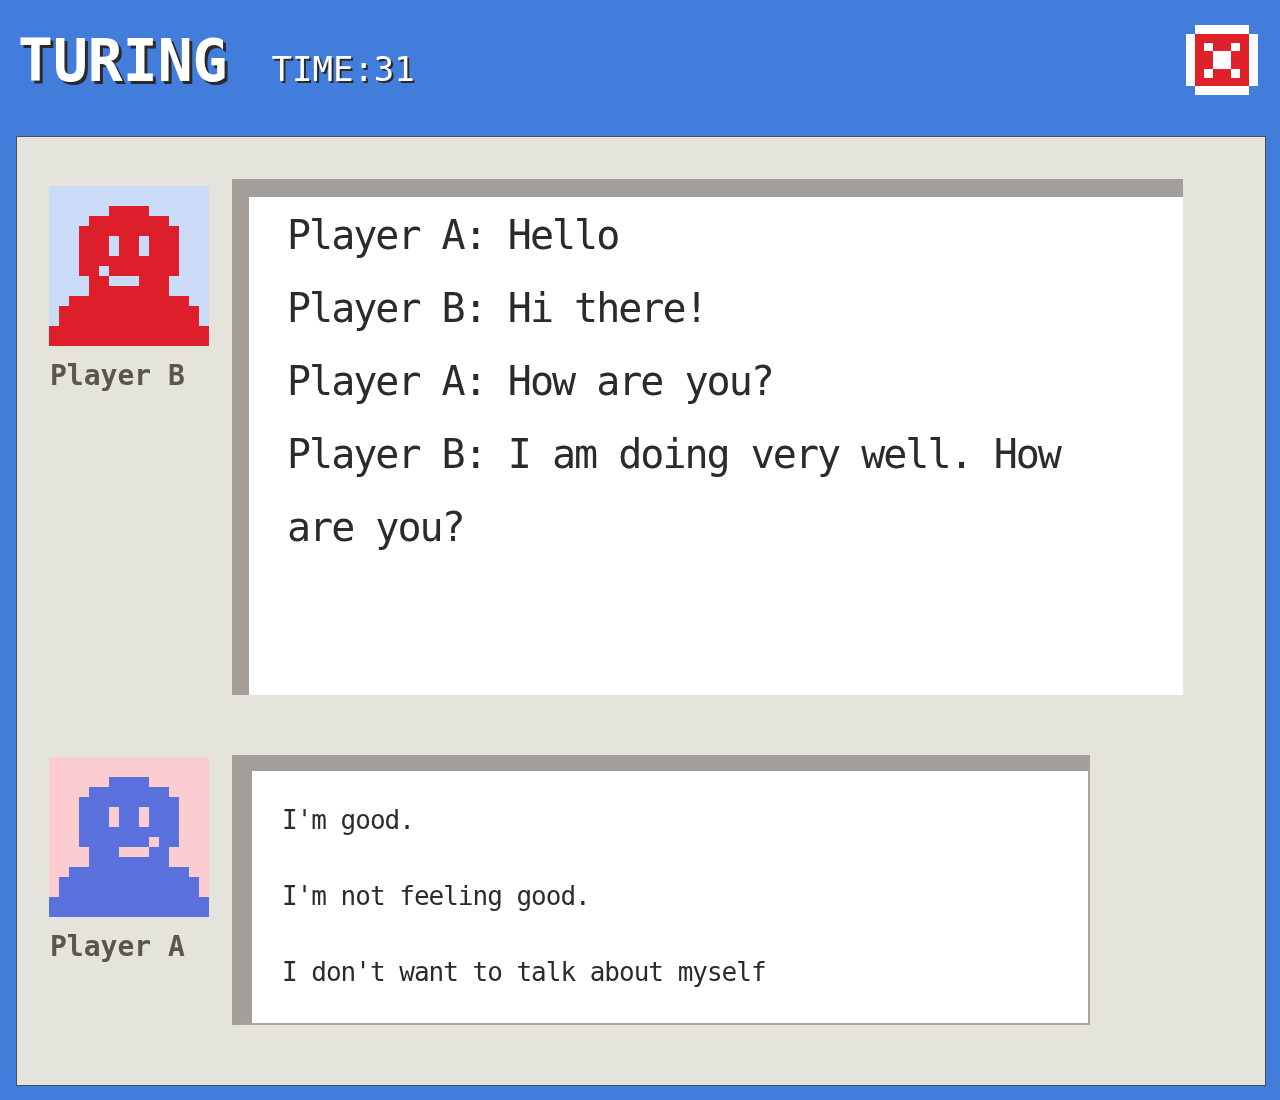 The height and width of the screenshot is (1100, 1280). Describe the element at coordinates (117, 947) in the screenshot. I see `player-name: Player A` at that location.